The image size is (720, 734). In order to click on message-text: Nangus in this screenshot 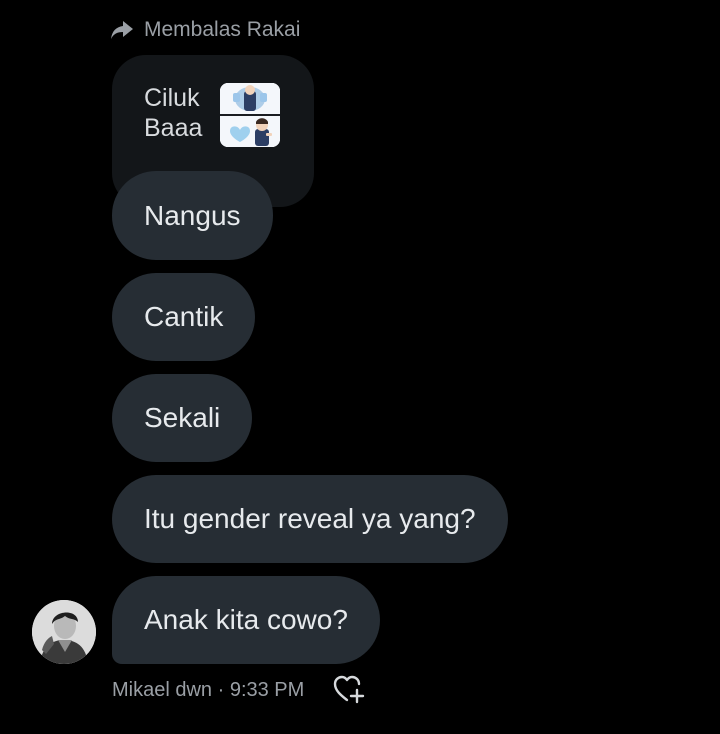, I will do `click(192, 215)`.